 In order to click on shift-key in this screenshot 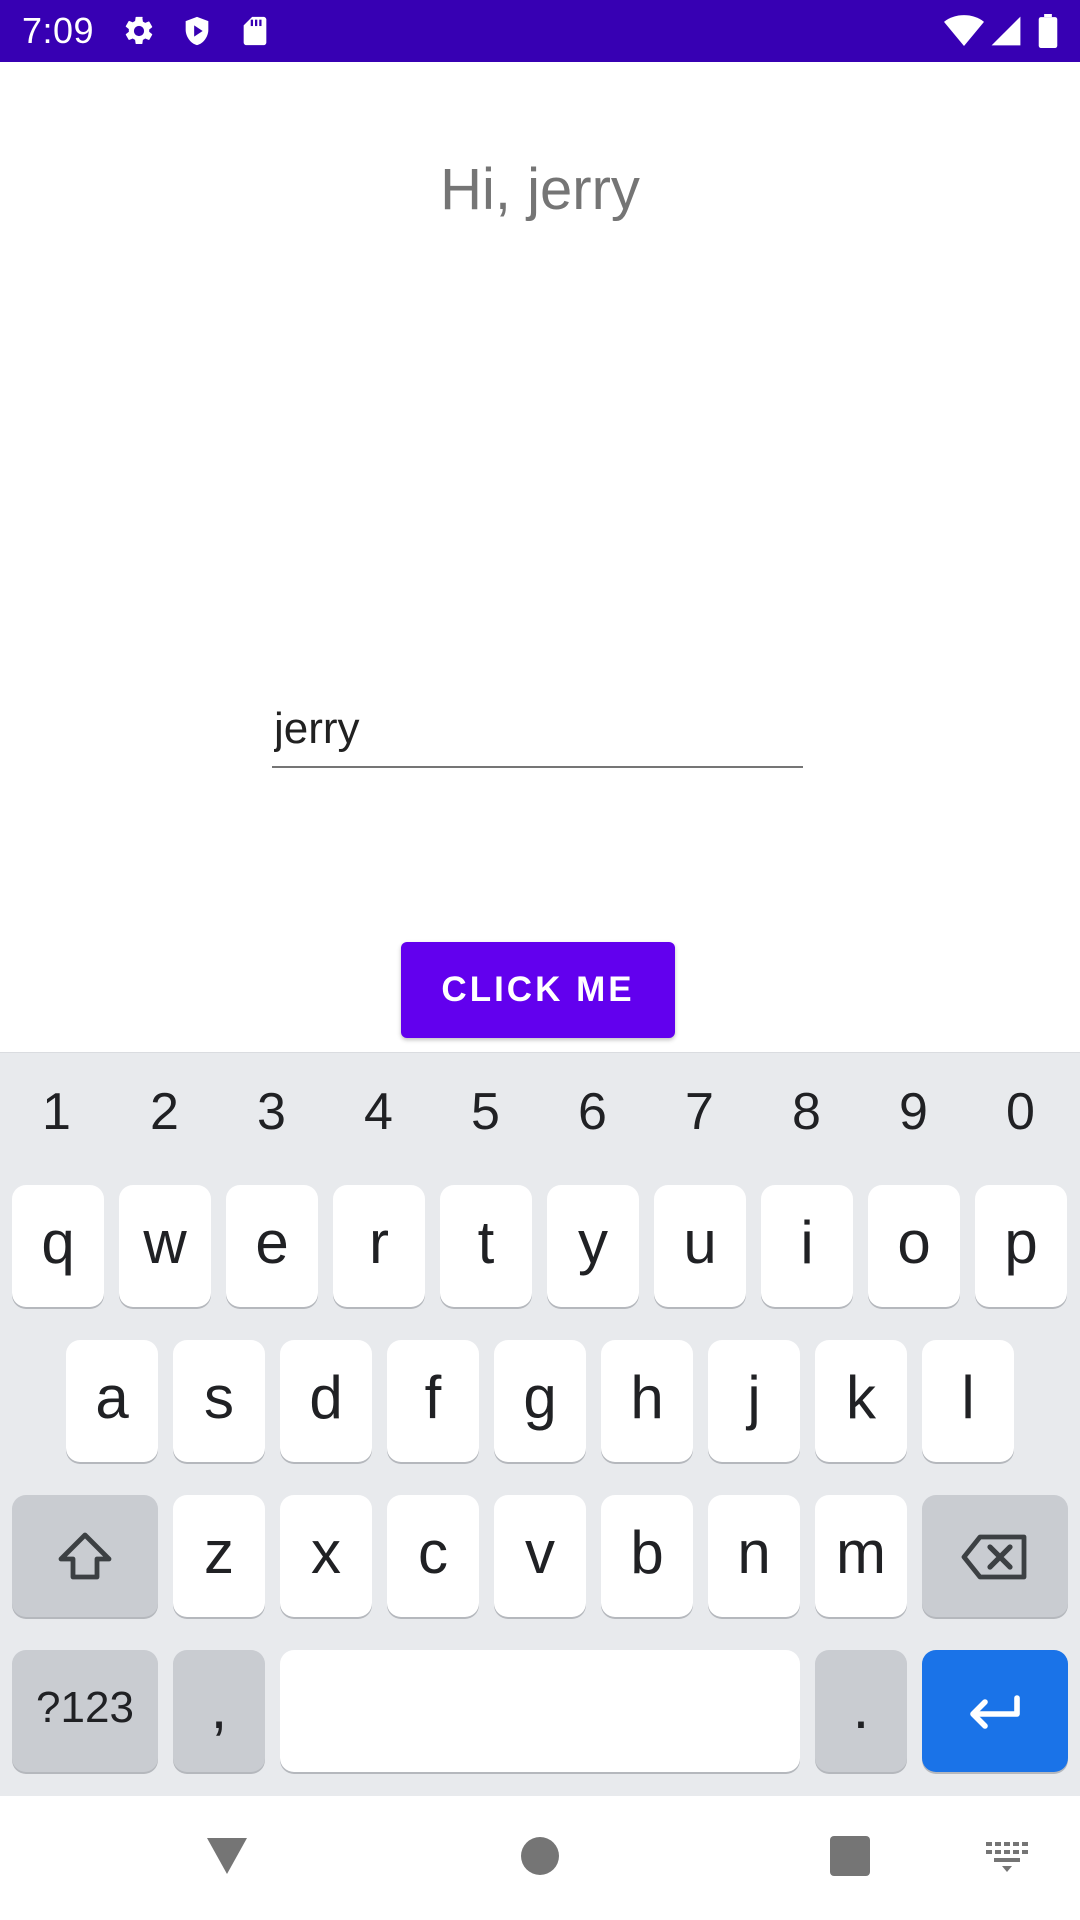, I will do `click(85, 1556)`.